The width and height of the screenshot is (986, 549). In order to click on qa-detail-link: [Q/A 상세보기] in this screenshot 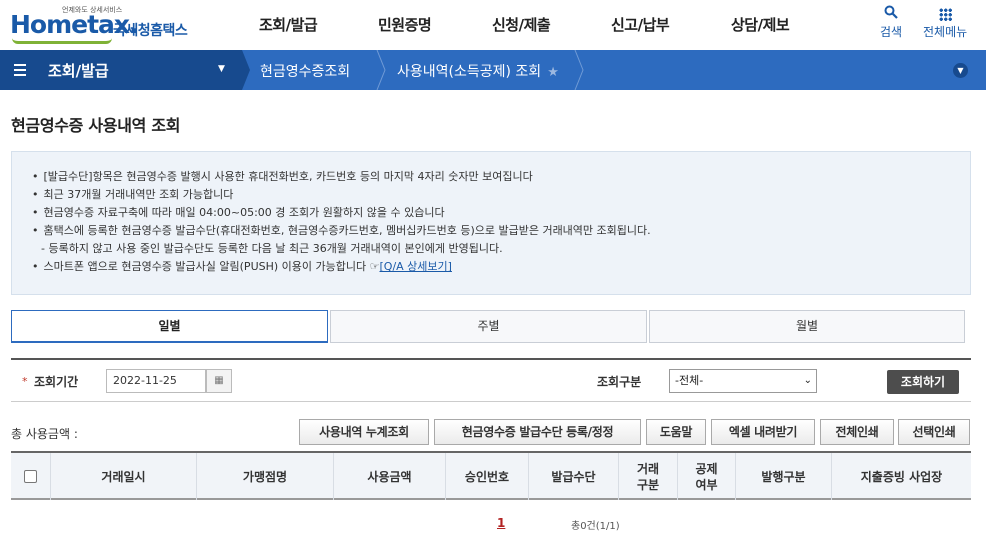, I will do `click(416, 266)`.